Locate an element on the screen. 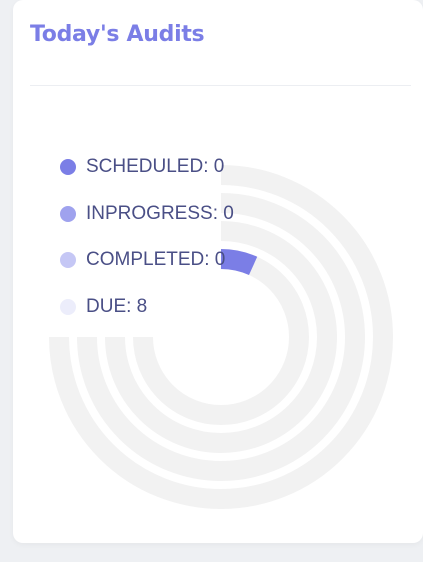 This screenshot has width=423, height=562. legend-marker-inprogress is located at coordinates (68, 213).